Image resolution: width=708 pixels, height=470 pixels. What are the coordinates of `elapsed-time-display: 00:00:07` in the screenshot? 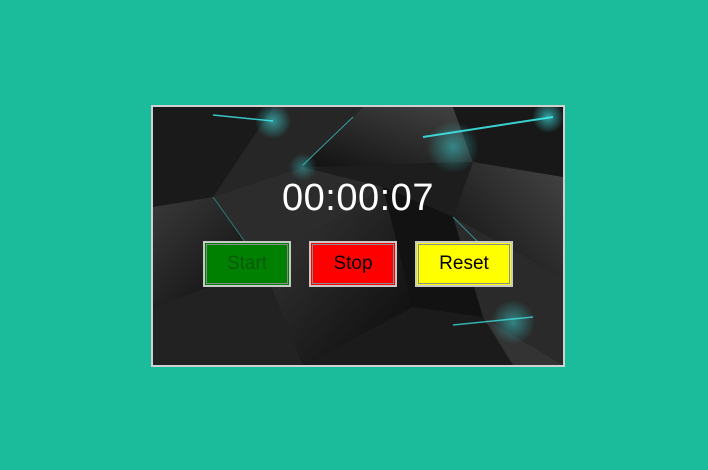 It's located at (358, 198).